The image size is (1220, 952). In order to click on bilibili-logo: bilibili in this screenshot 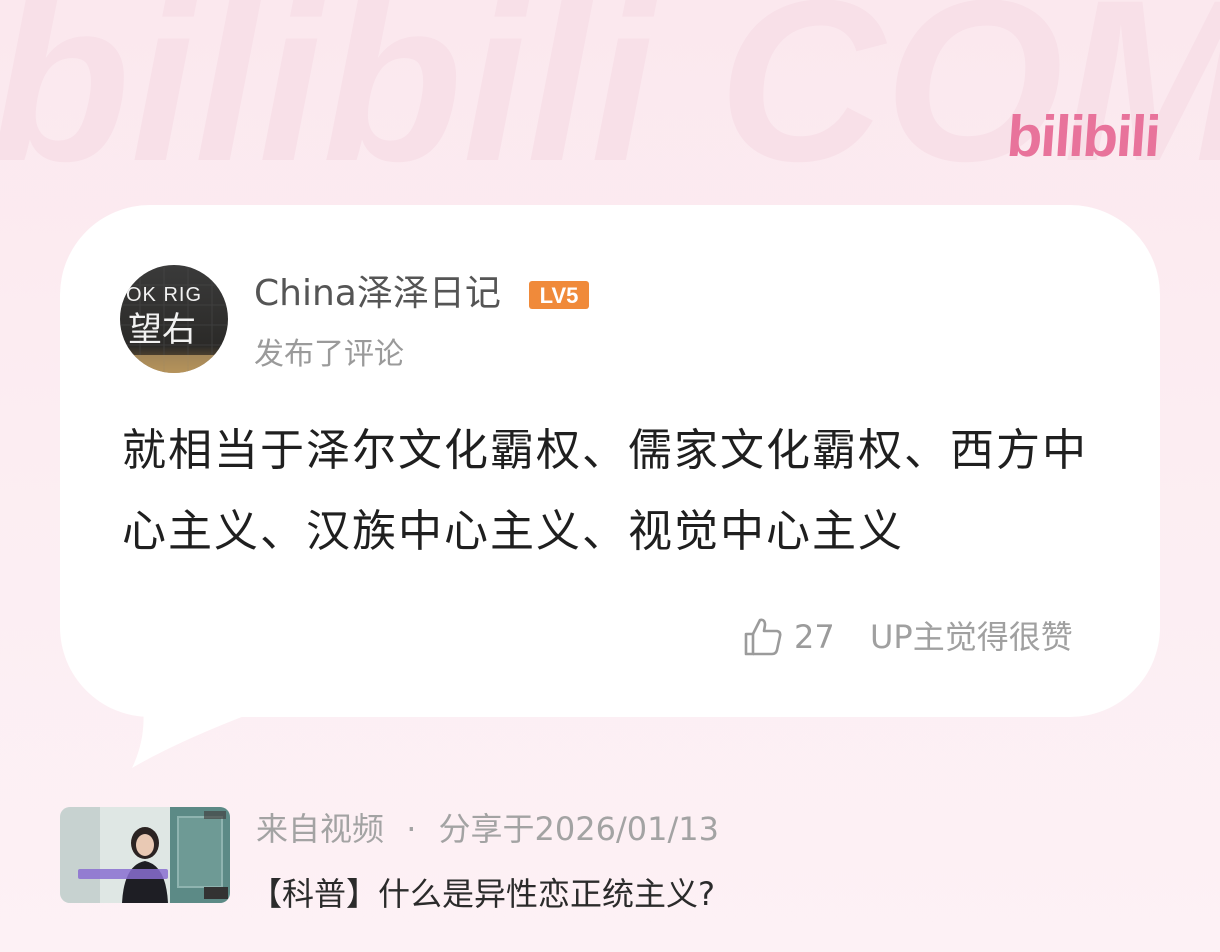, I will do `click(1083, 135)`.